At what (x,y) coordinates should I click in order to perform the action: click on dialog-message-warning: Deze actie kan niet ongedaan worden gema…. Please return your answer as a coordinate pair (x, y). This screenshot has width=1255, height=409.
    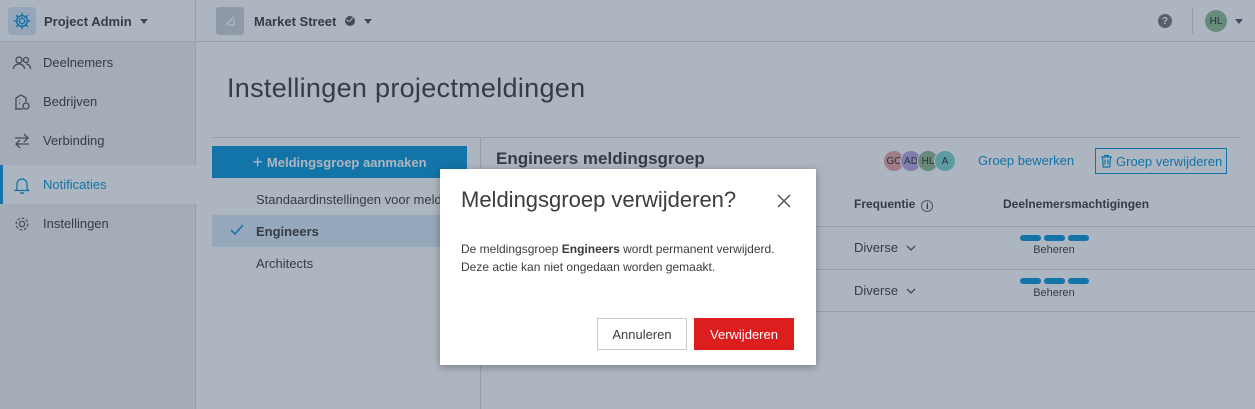
    Looking at the image, I should click on (588, 267).